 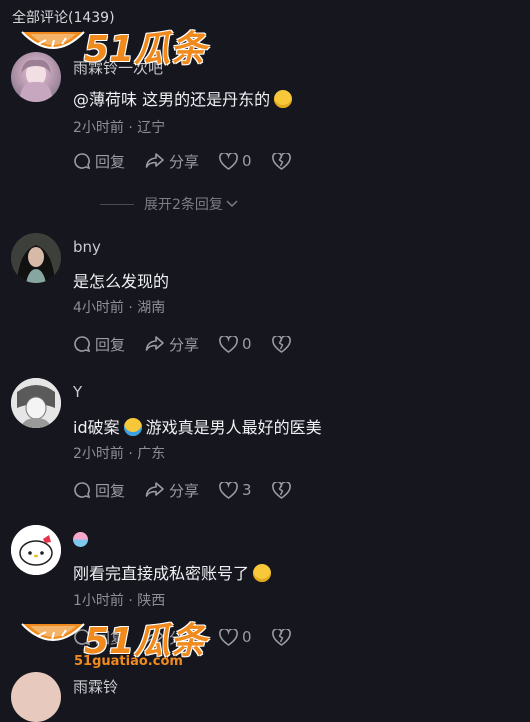 What do you see at coordinates (172, 99) in the screenshot?
I see `comment-text-content: @薄荷味 这男的还是丹东的` at bounding box center [172, 99].